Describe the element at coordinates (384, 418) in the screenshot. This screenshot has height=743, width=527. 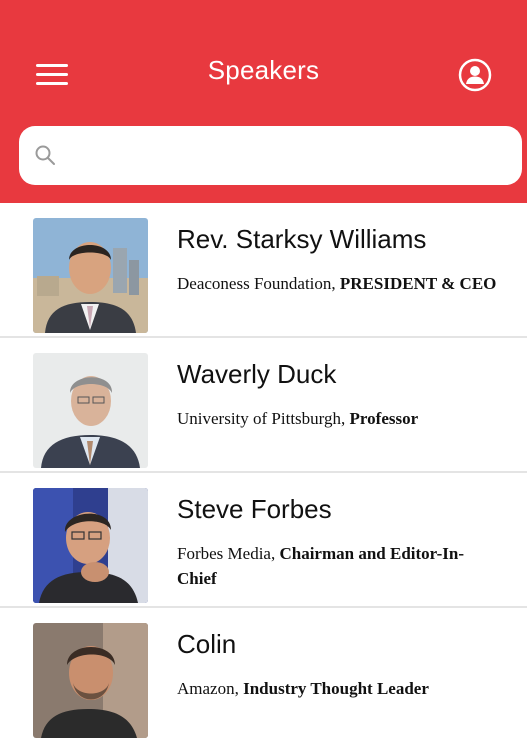
I see `speaker-role: Professor` at that location.